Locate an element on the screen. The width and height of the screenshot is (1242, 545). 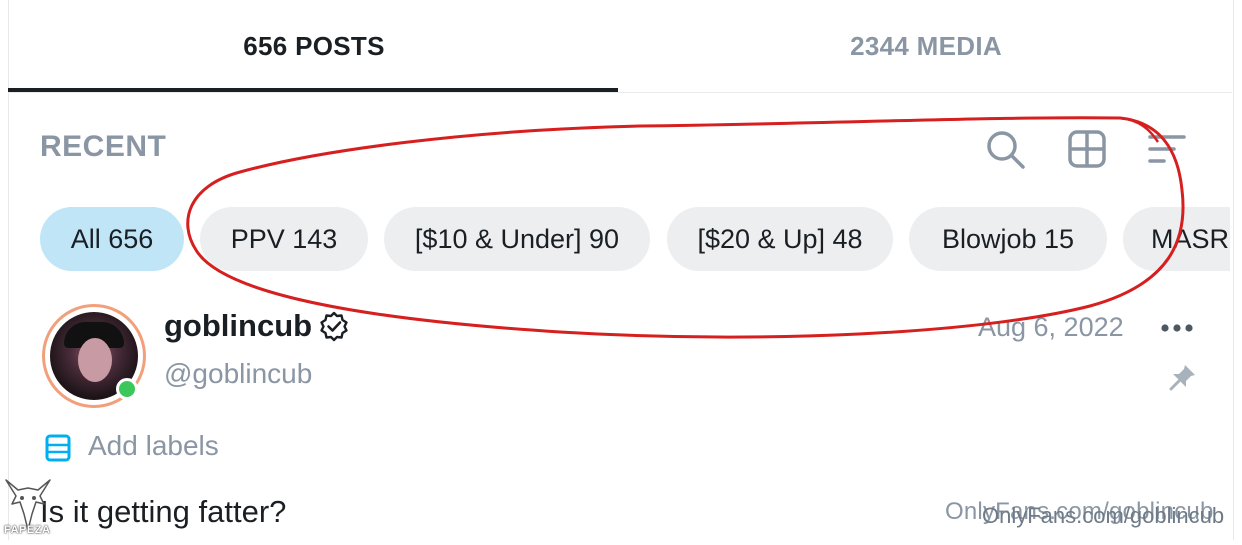
search-icon is located at coordinates (1005, 149).